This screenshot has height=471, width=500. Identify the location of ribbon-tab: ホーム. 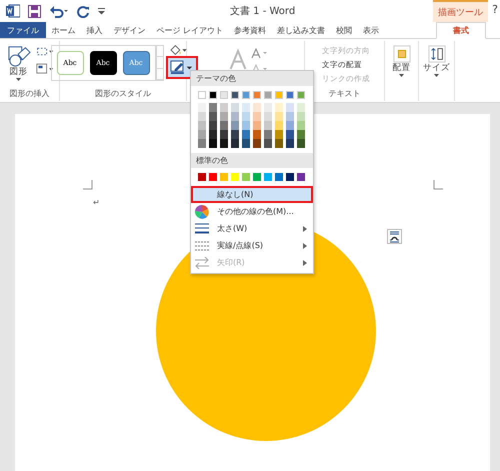
(63, 30).